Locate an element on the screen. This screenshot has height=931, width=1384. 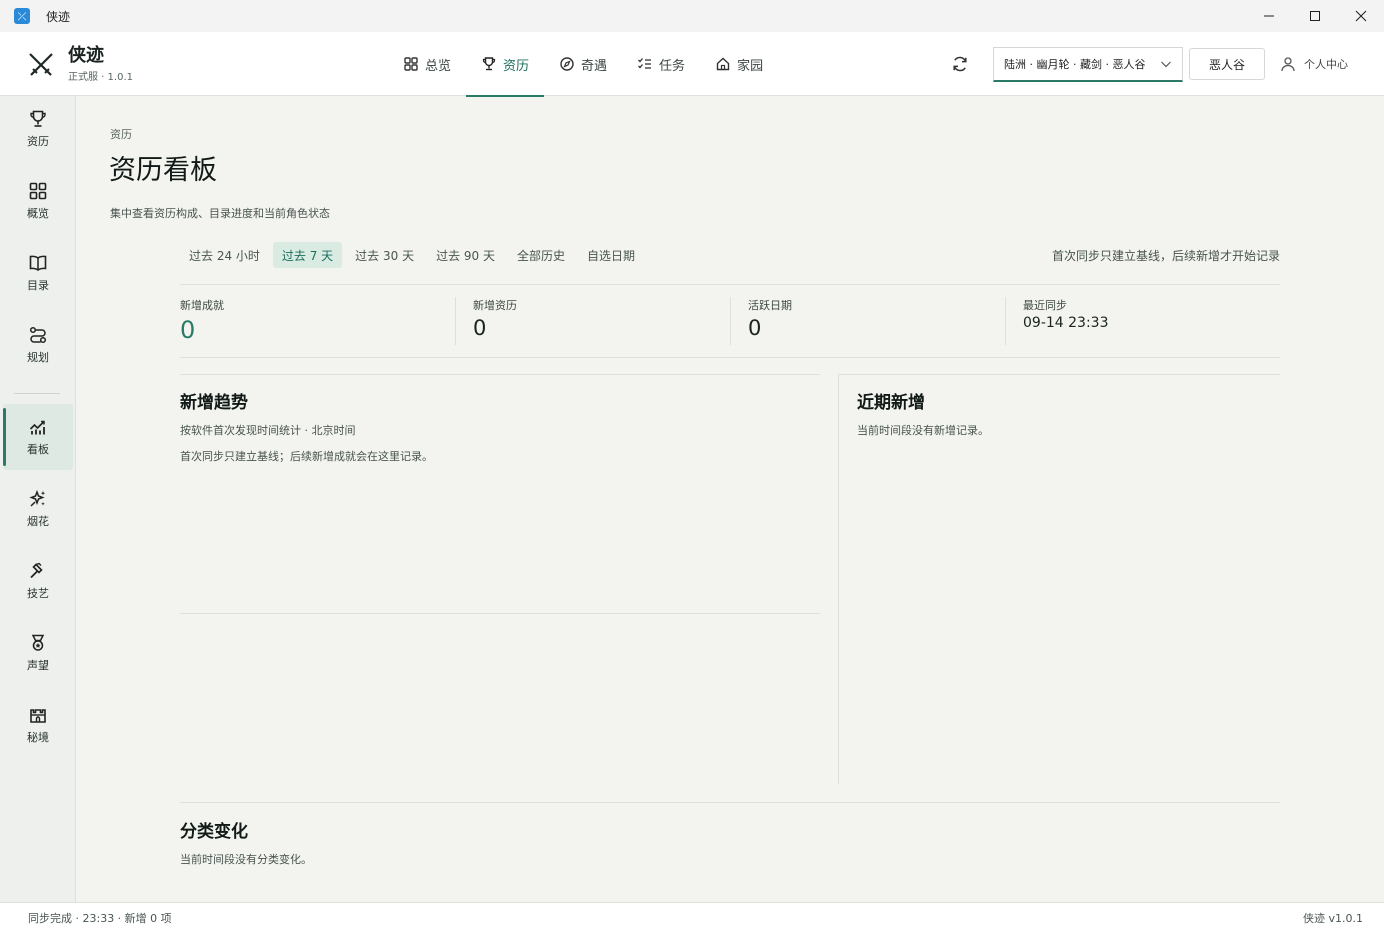
topnav-home: 家园 is located at coordinates (739, 64).